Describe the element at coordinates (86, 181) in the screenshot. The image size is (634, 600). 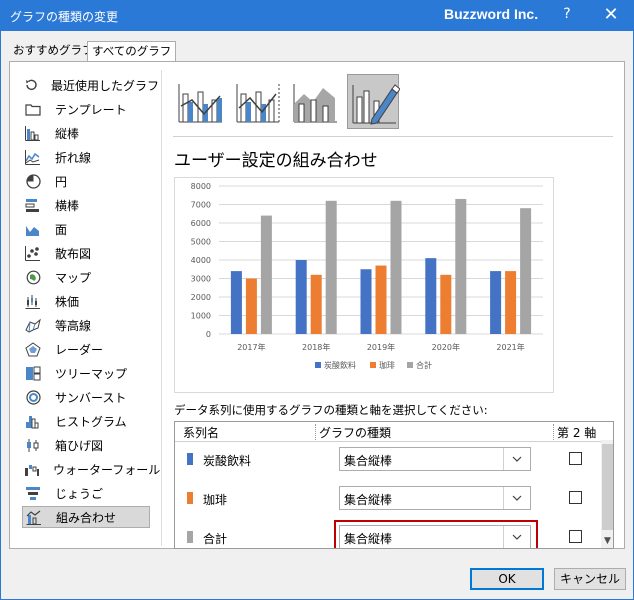
I see `sidebar-item-pie: 円` at that location.